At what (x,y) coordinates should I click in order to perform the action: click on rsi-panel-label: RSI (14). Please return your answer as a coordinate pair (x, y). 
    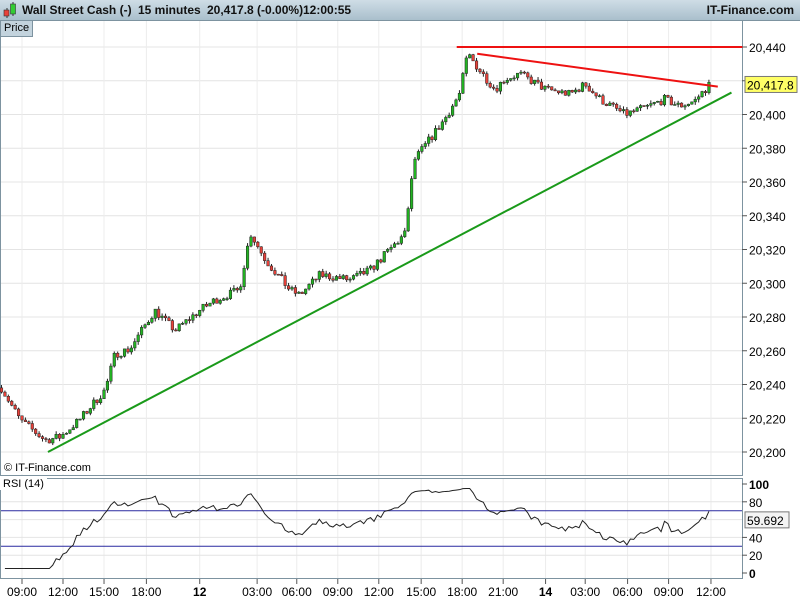
    Looking at the image, I should click on (23, 484).